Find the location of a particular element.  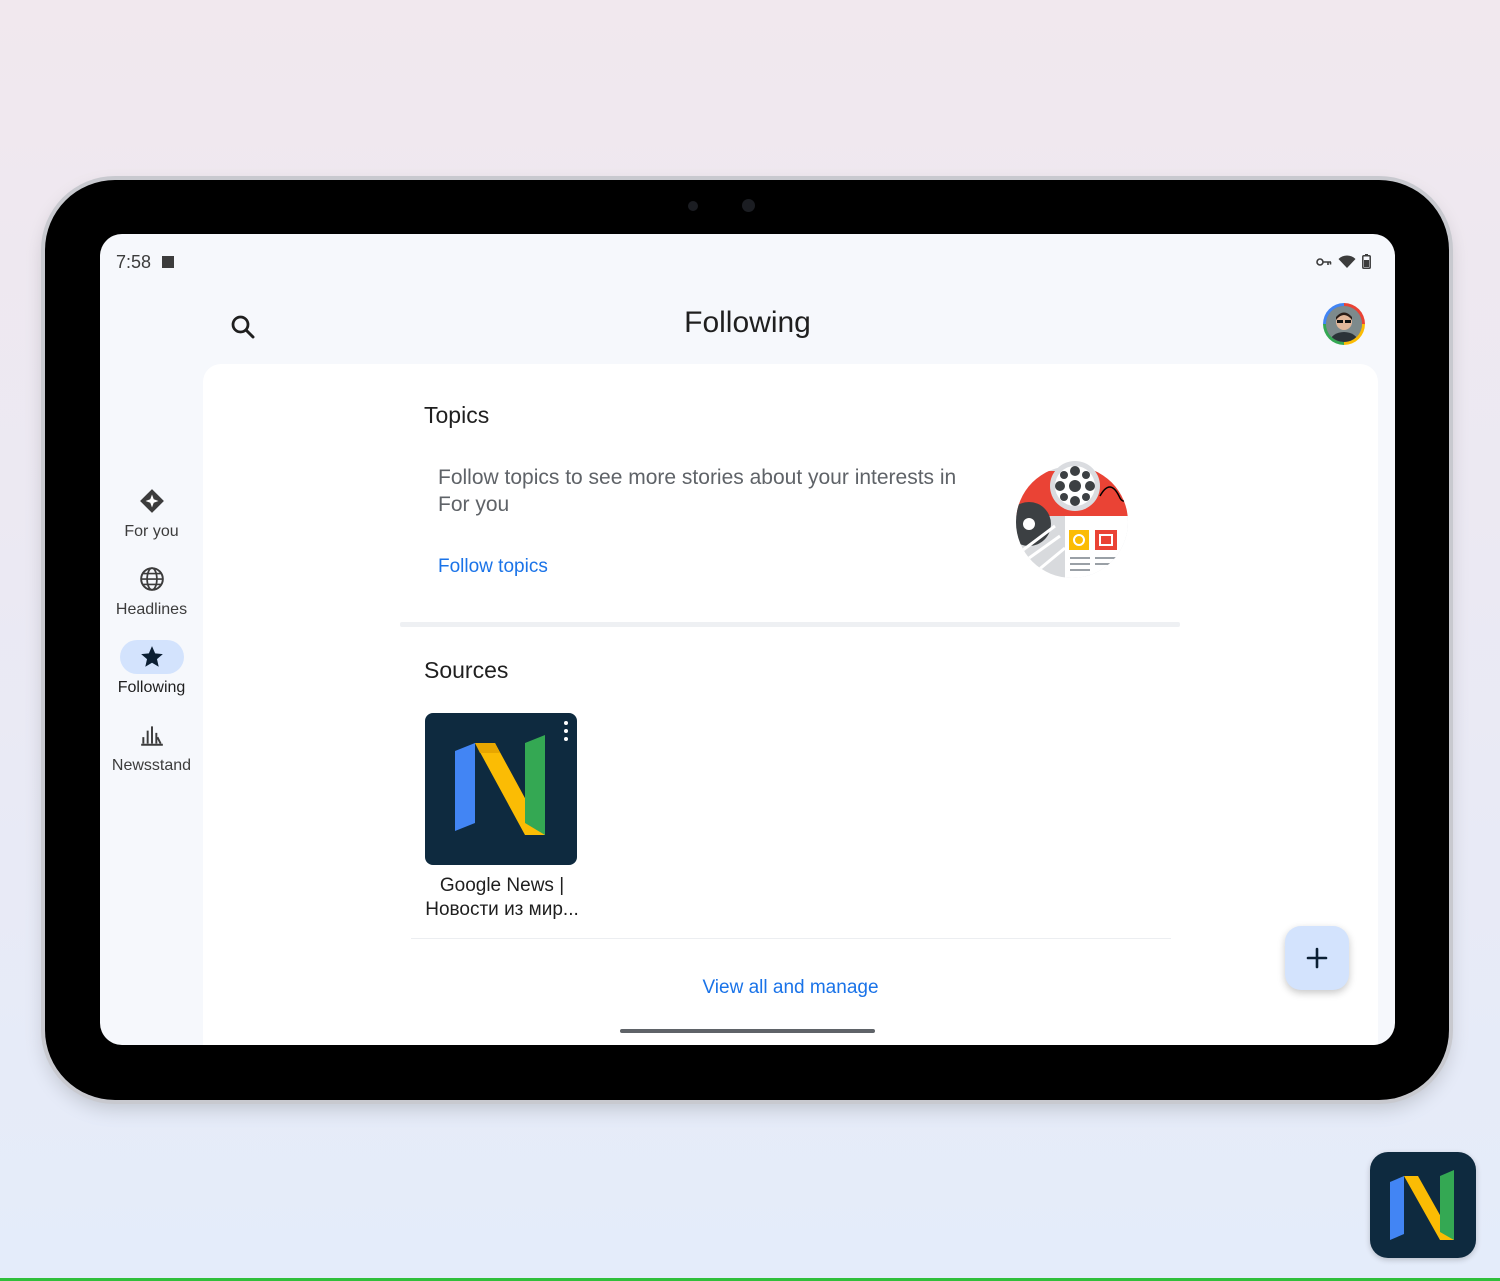

source-tile-google-news is located at coordinates (501, 789).